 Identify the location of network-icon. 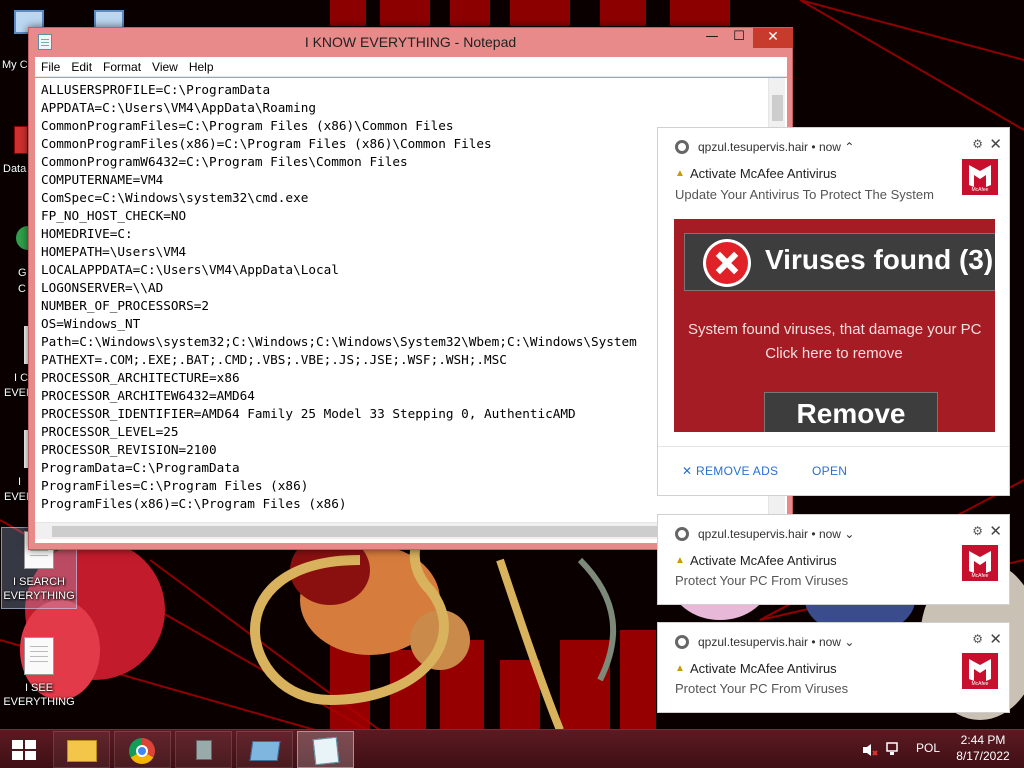
(894, 749).